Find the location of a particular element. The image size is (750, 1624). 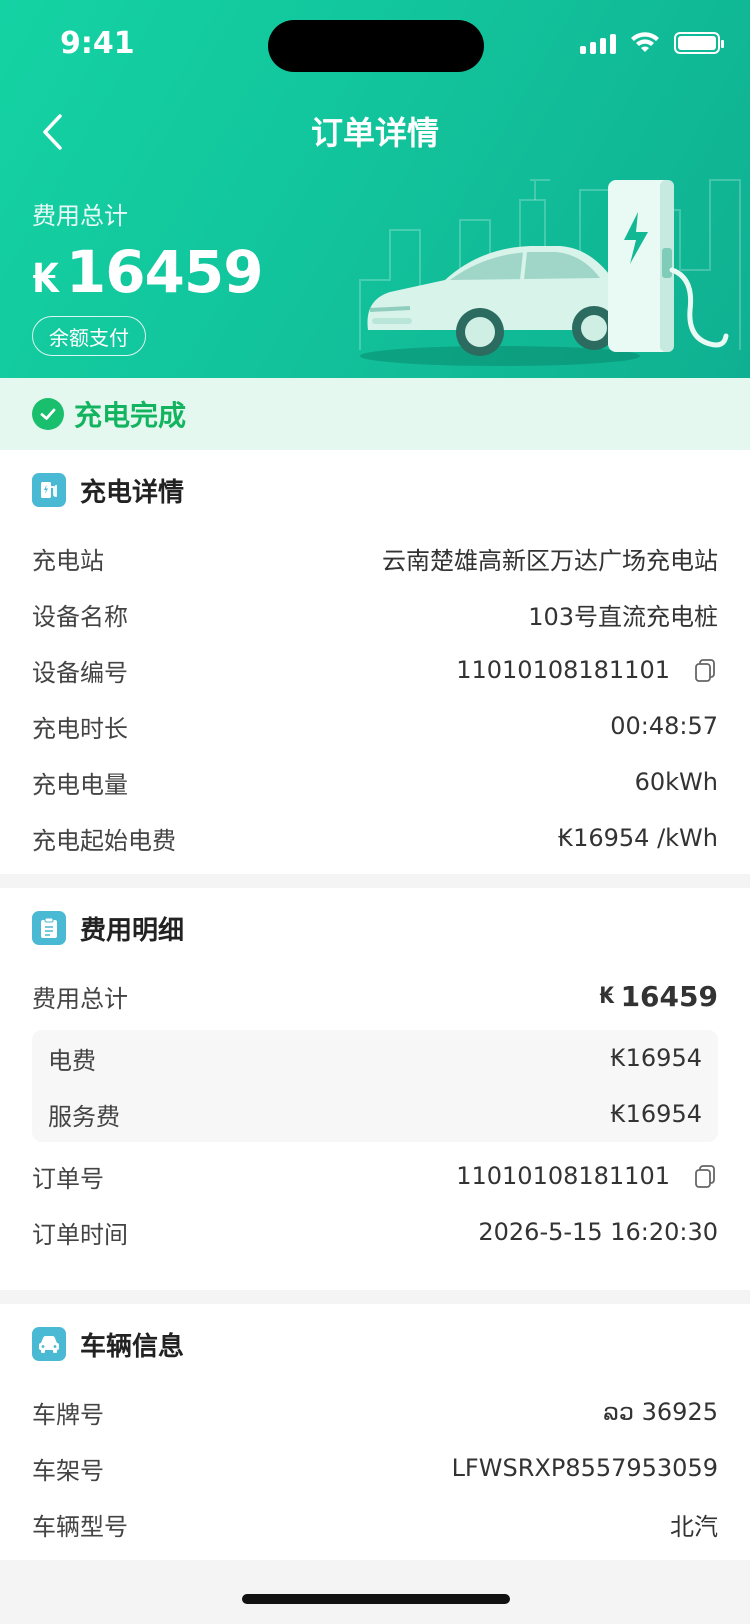

fee-details-header: 费用明细 is located at coordinates (375, 928).